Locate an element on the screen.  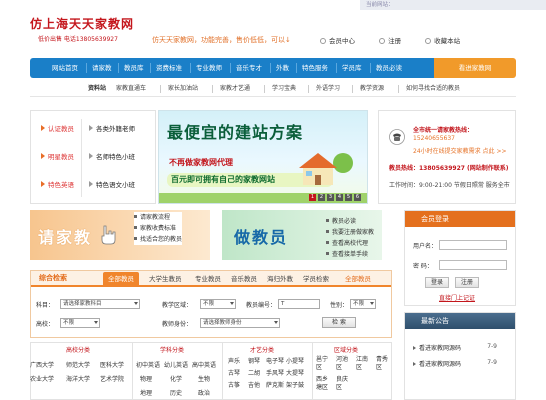
subject-link: 政治 is located at coordinates (204, 392).